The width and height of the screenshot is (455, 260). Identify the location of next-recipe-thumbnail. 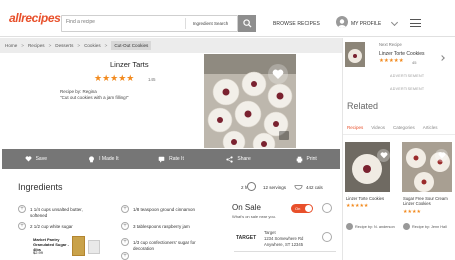
(355, 54).